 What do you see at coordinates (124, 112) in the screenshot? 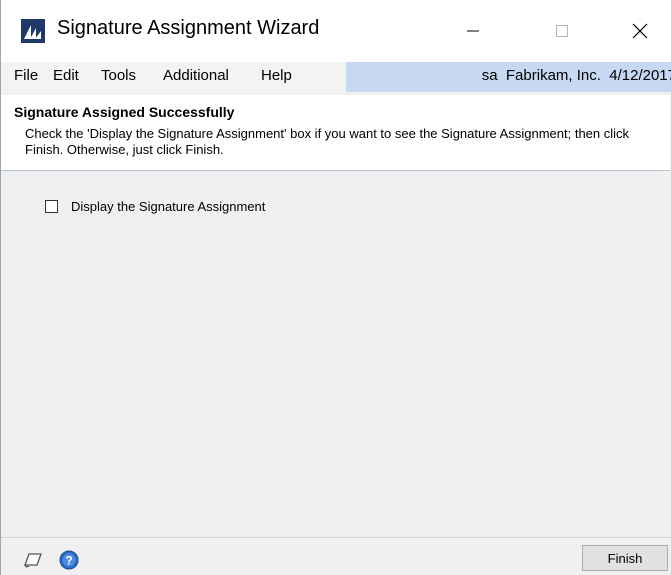
I see `header-title: Signature Assigned Successfully` at bounding box center [124, 112].